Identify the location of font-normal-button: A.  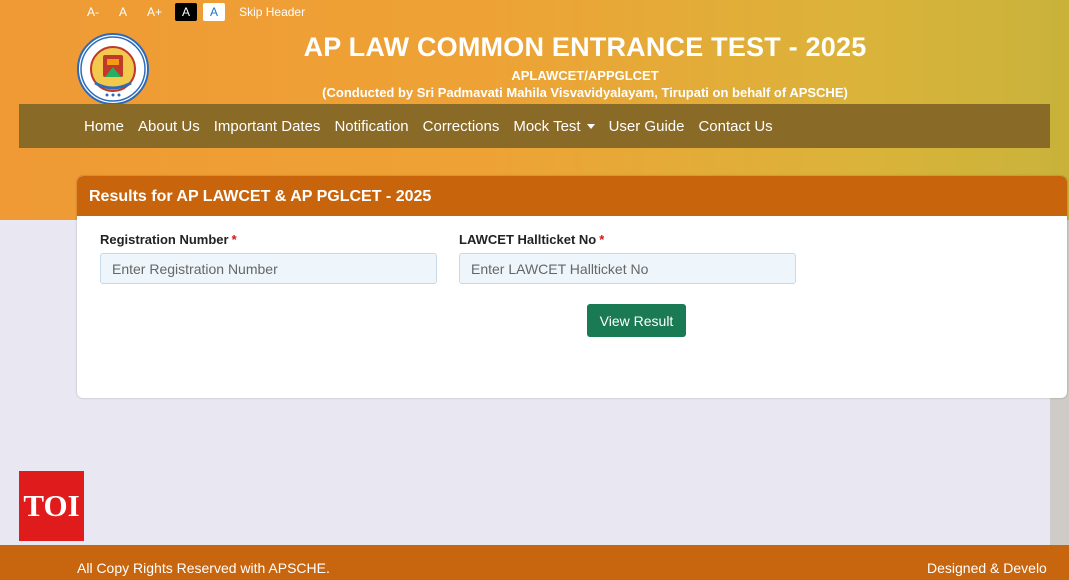
(123, 12).